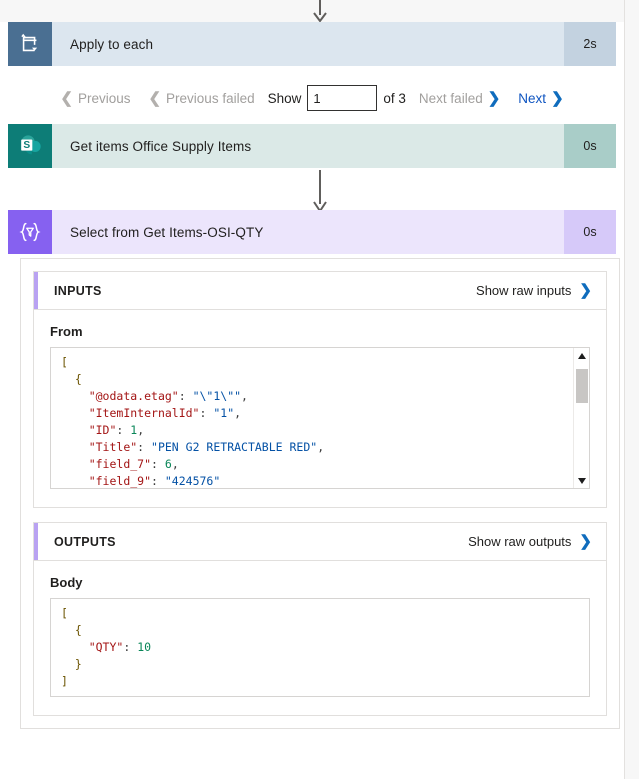  Describe the element at coordinates (520, 541) in the screenshot. I see `show-raw-outputs-label: Show raw outputs` at that location.